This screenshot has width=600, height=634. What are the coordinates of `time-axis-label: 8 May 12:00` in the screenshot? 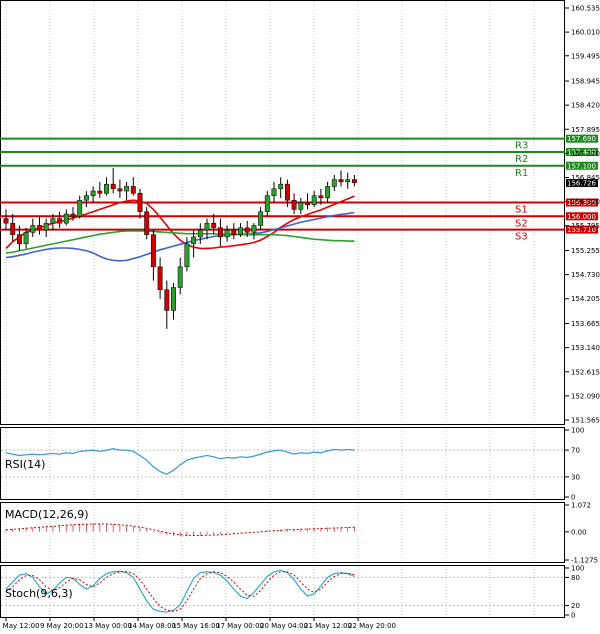 It's located at (20, 626).